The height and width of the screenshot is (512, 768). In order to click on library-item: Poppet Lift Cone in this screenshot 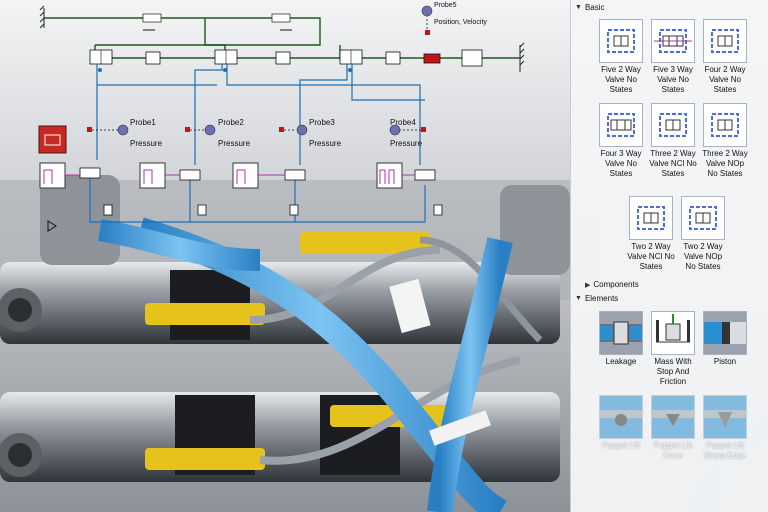, I will do `click(673, 428)`.